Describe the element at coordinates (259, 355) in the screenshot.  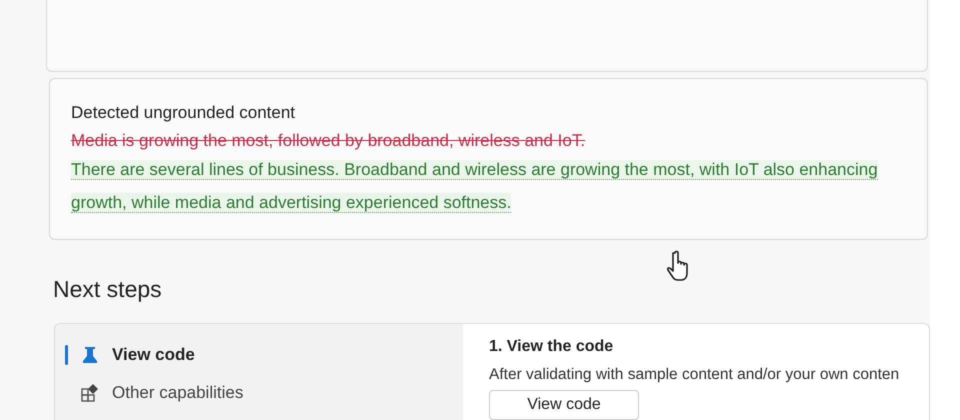
I see `nav-item: View code` at that location.